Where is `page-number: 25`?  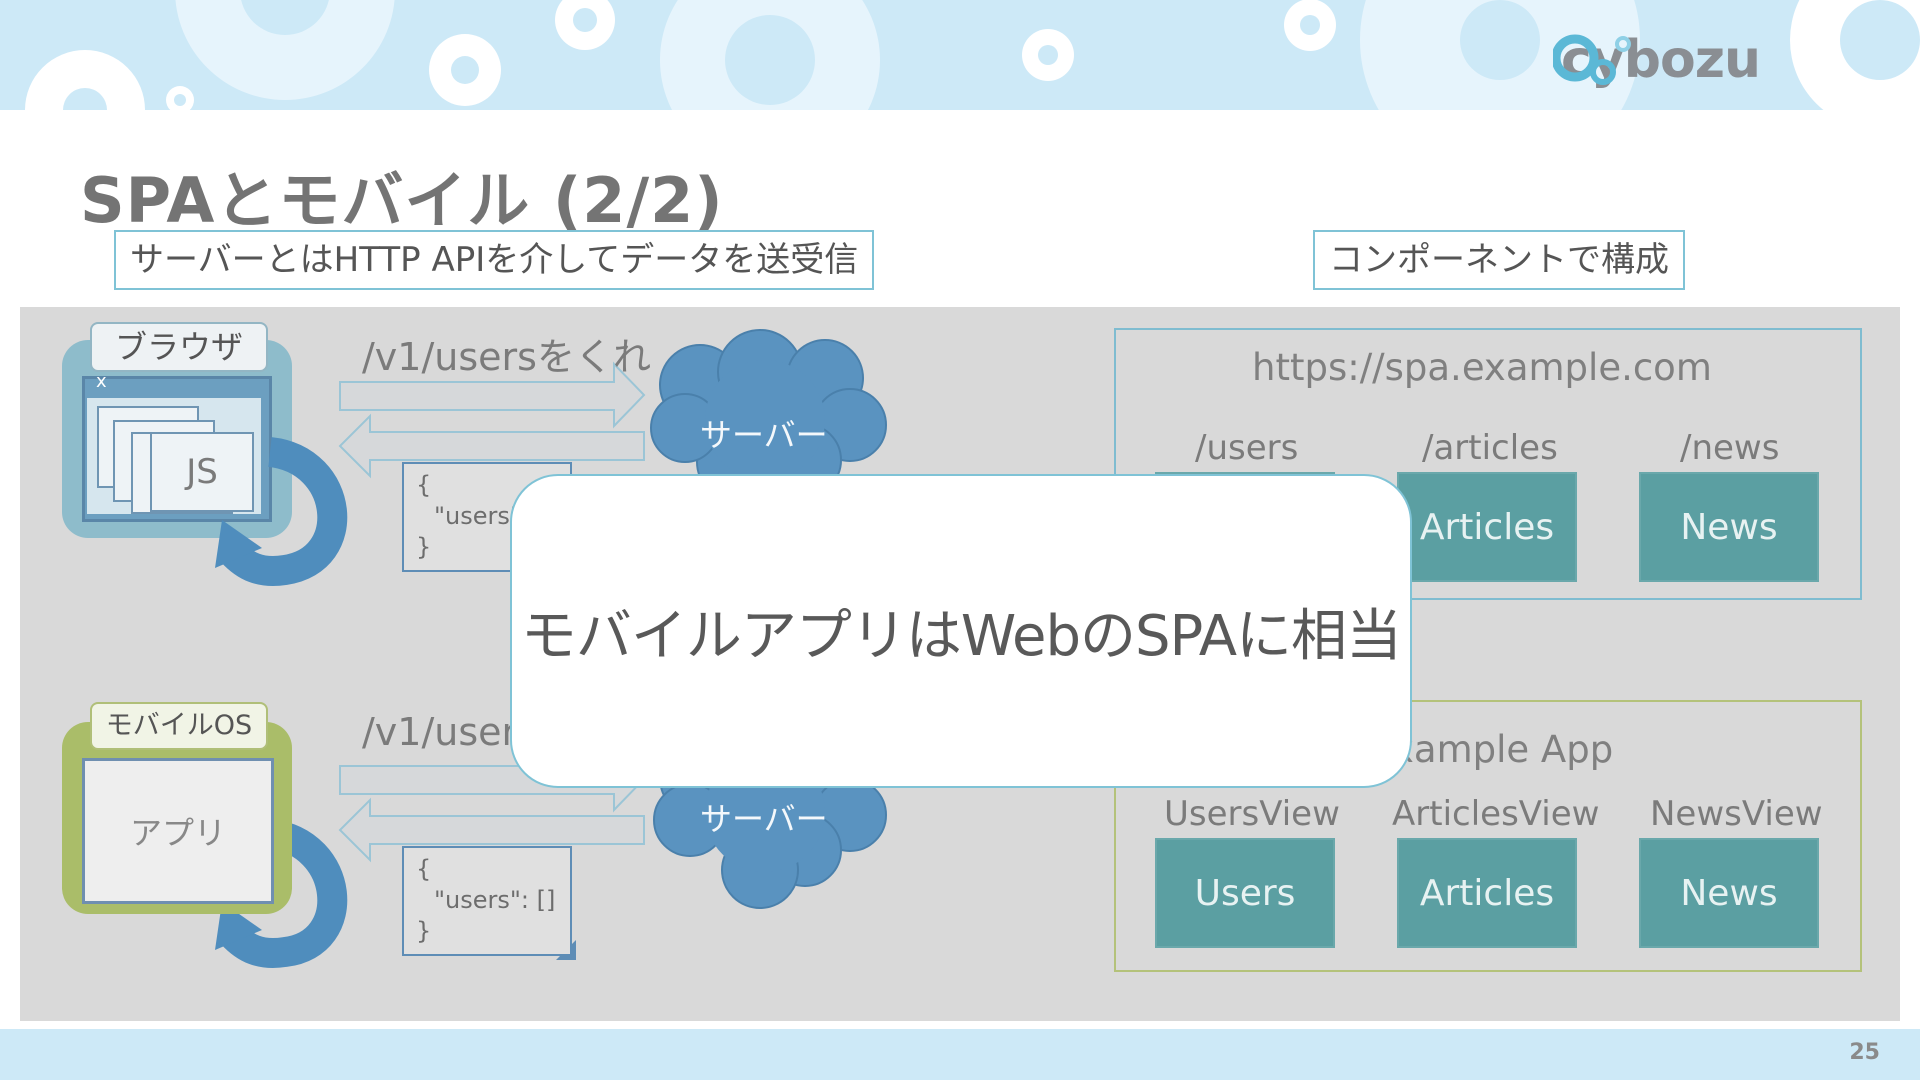
page-number: 25 is located at coordinates (1864, 1052).